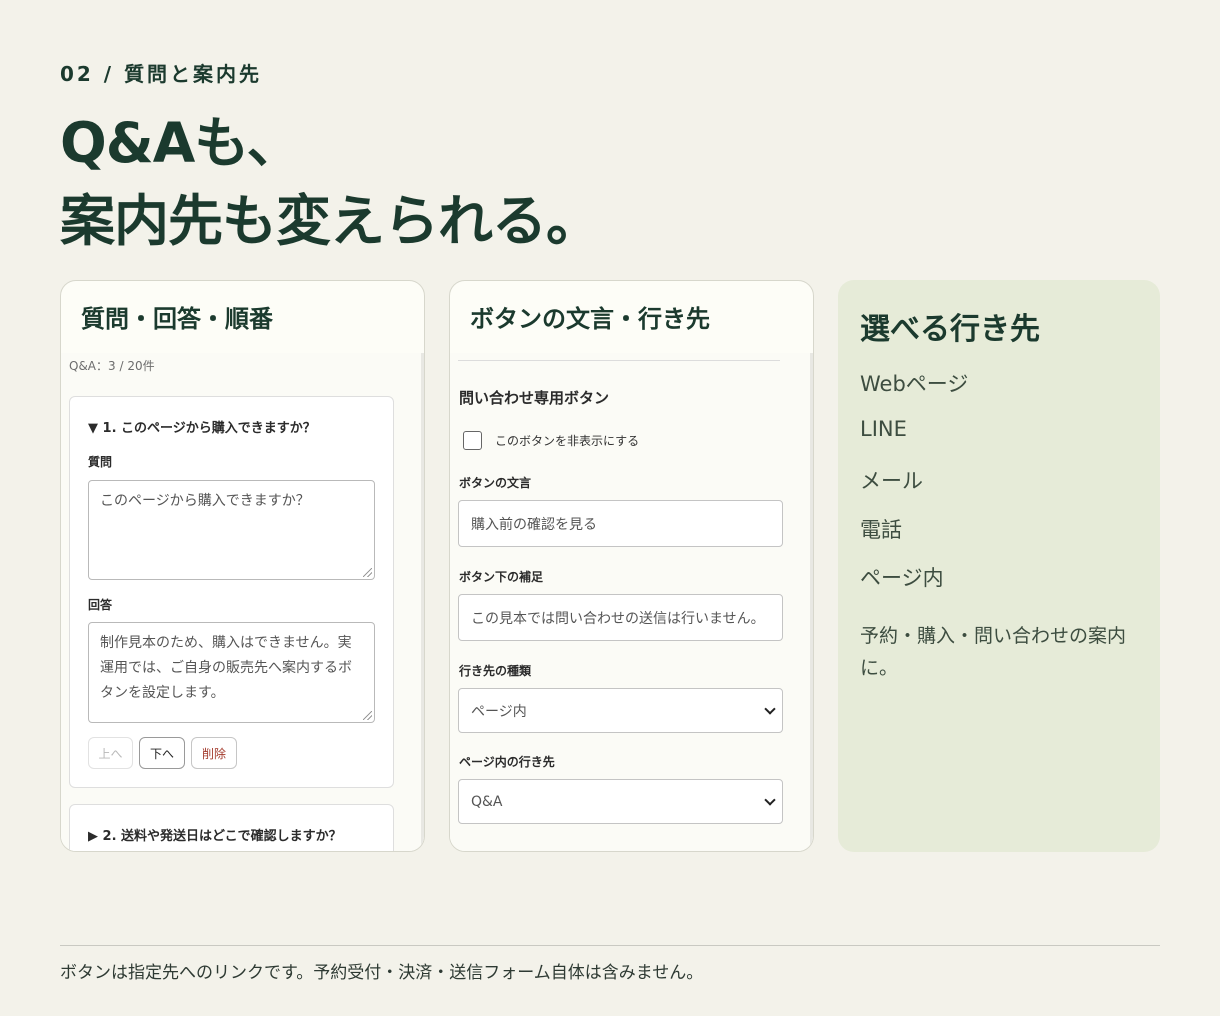  What do you see at coordinates (177, 319) in the screenshot?
I see `qa-panel-title: 質問・回答・順番` at bounding box center [177, 319].